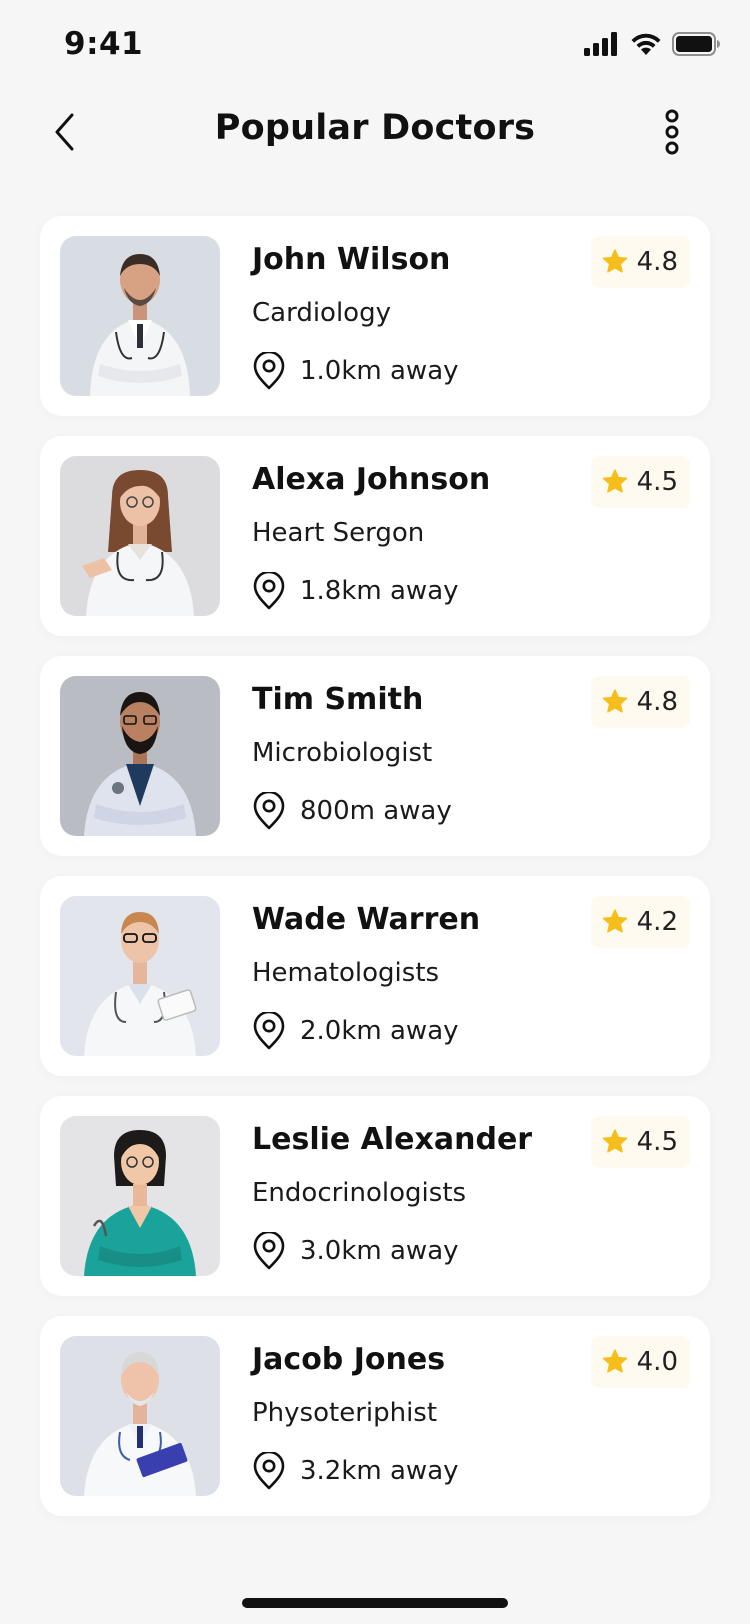 Image resolution: width=750 pixels, height=1624 pixels. I want to click on rating-value: 4.2, so click(657, 922).